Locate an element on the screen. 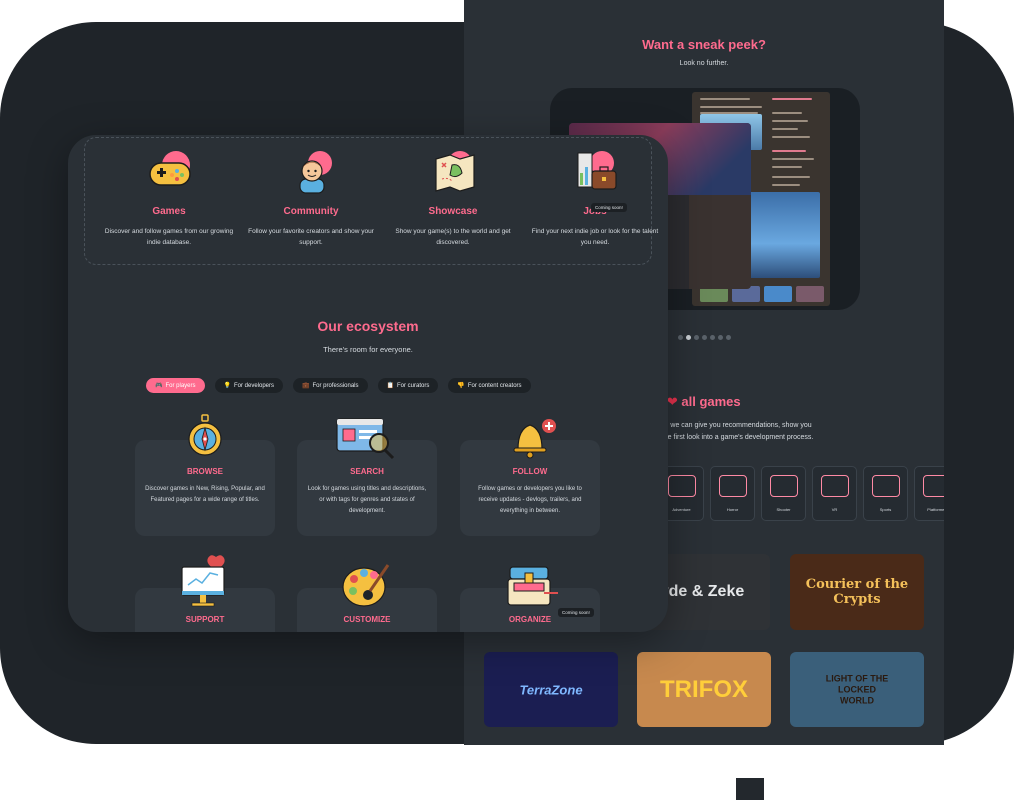 The image size is (1014, 801). usecase-title: CUSTOMIZE is located at coordinates (367, 619).